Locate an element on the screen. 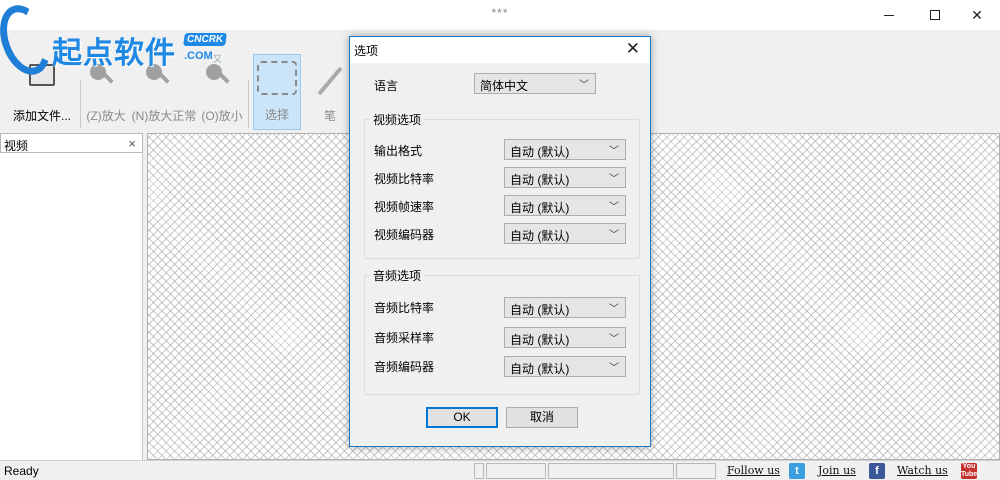 The image size is (1000, 480). video-options-title: 视频选项 is located at coordinates (397, 119).